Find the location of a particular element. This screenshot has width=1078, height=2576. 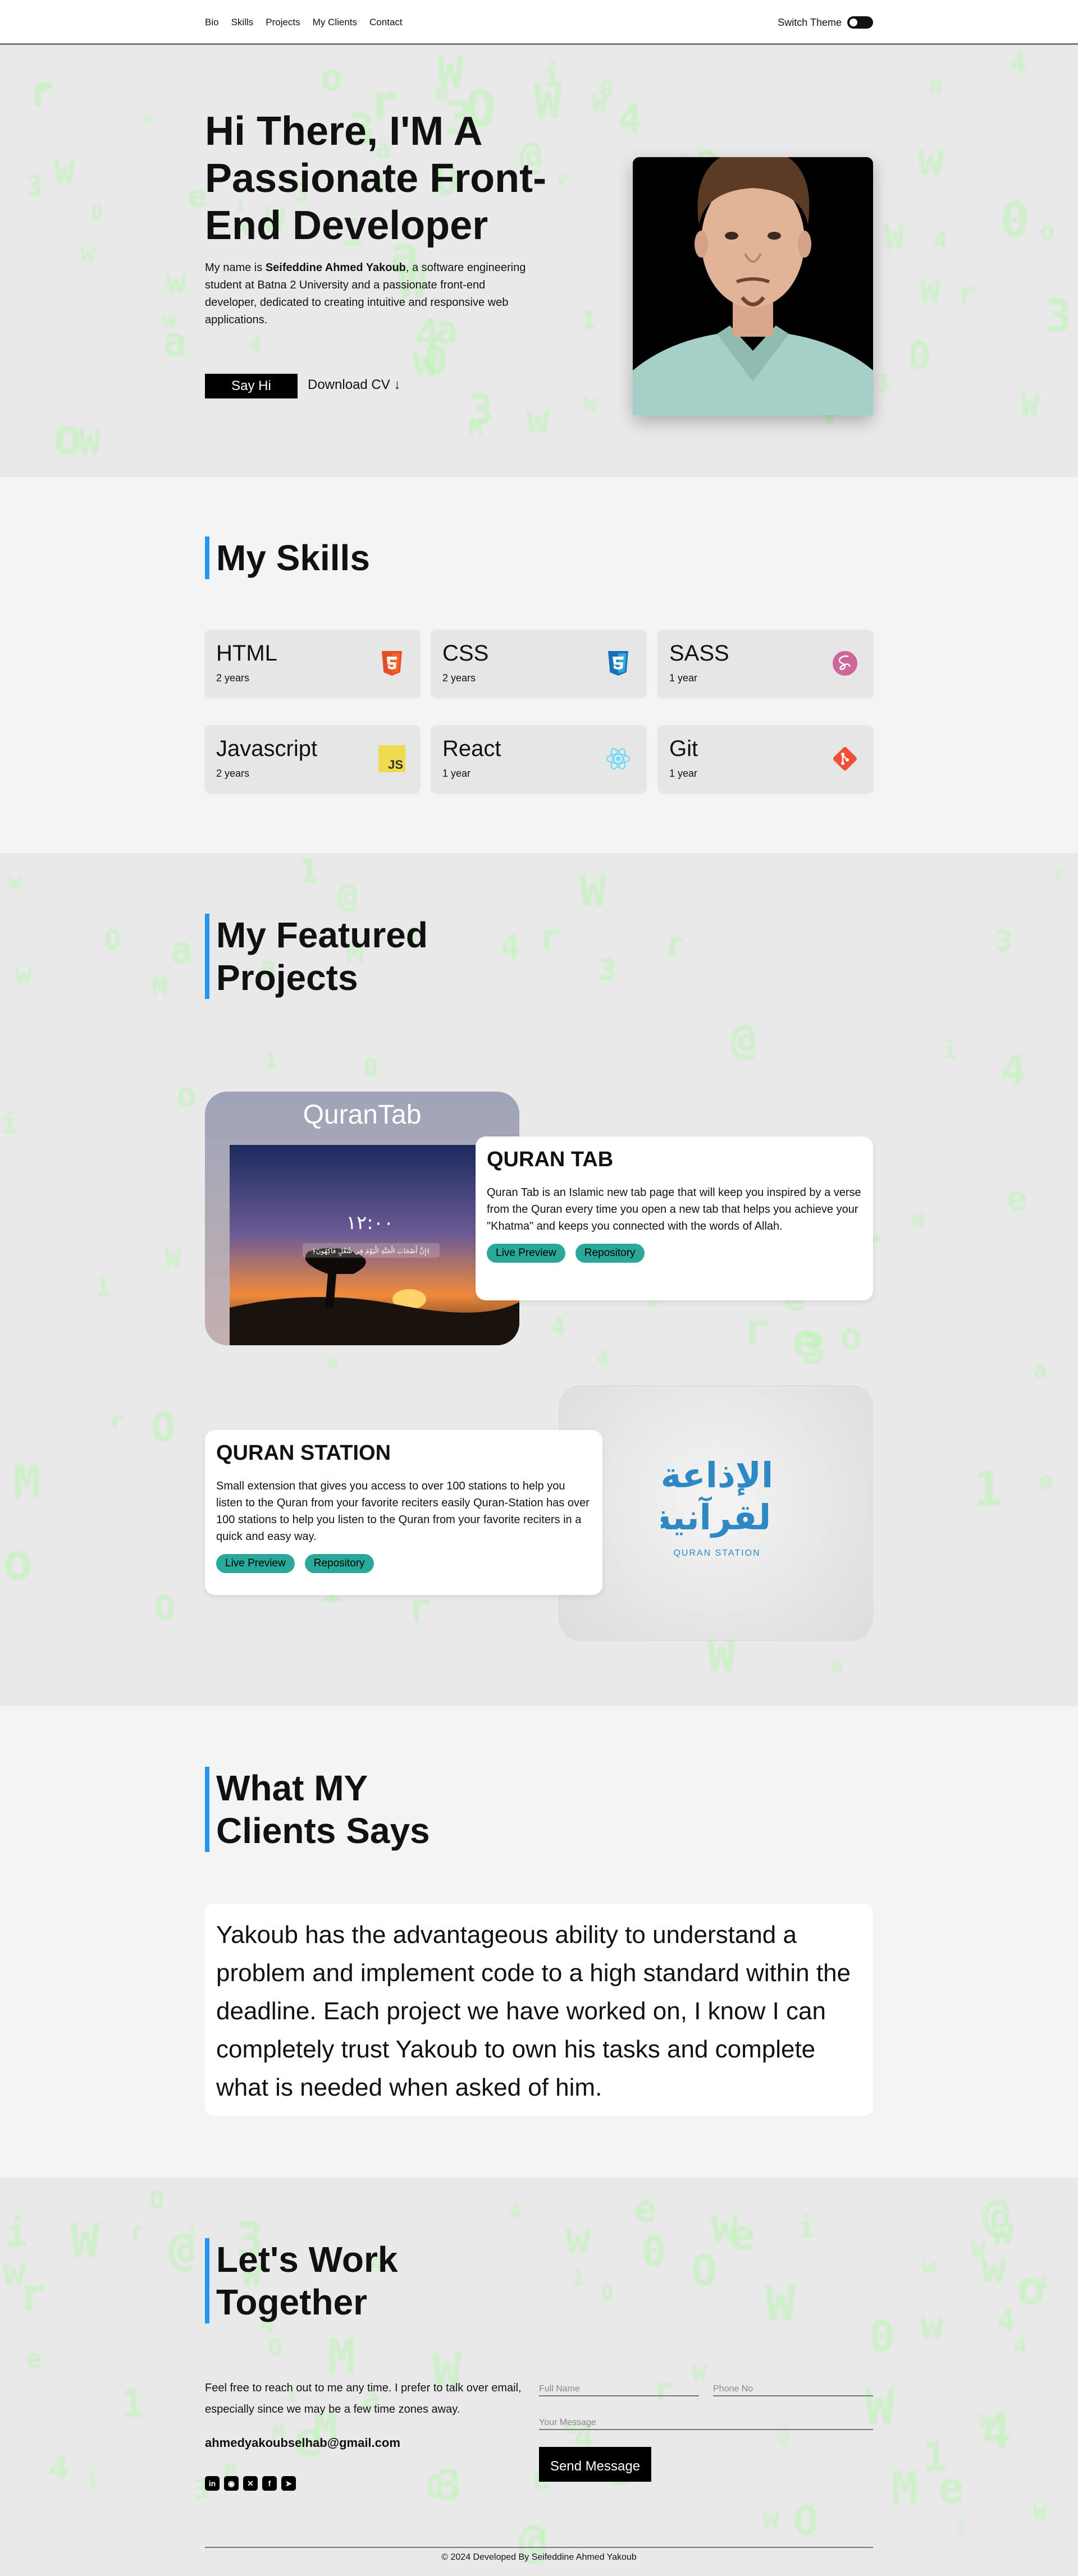

contact-email: ahmedyakoubselhab@gmail.com is located at coordinates (302, 2443).